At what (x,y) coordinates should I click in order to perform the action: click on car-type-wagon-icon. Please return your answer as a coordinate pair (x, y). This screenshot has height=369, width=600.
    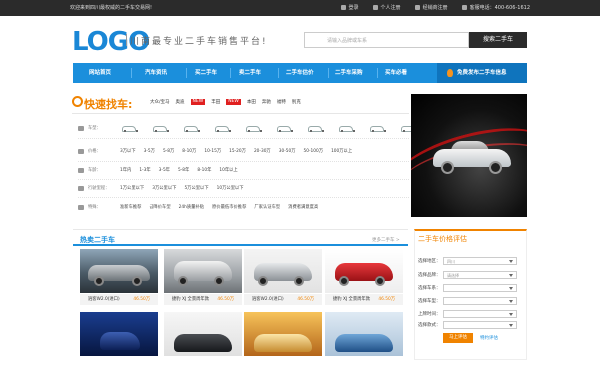
    Looking at the image, I should click on (315, 128).